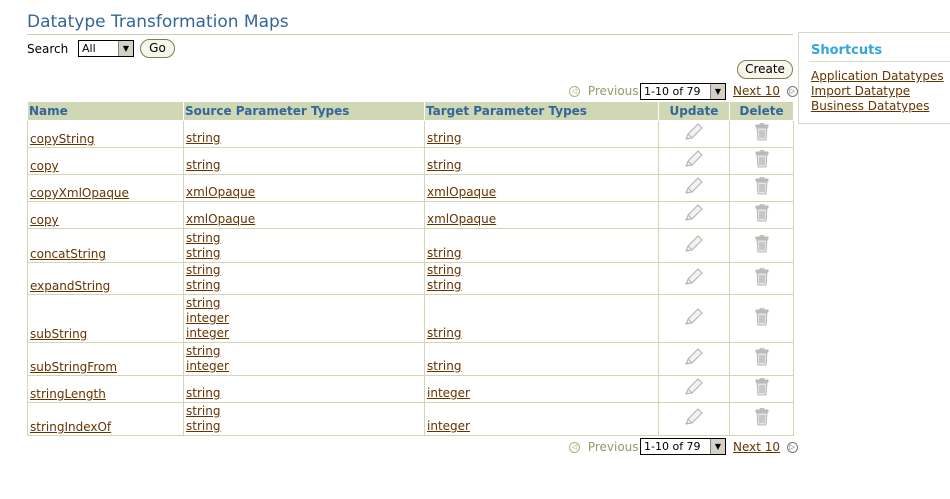 The height and width of the screenshot is (499, 950). What do you see at coordinates (58, 334) in the screenshot?
I see `map-name-link: subString` at bounding box center [58, 334].